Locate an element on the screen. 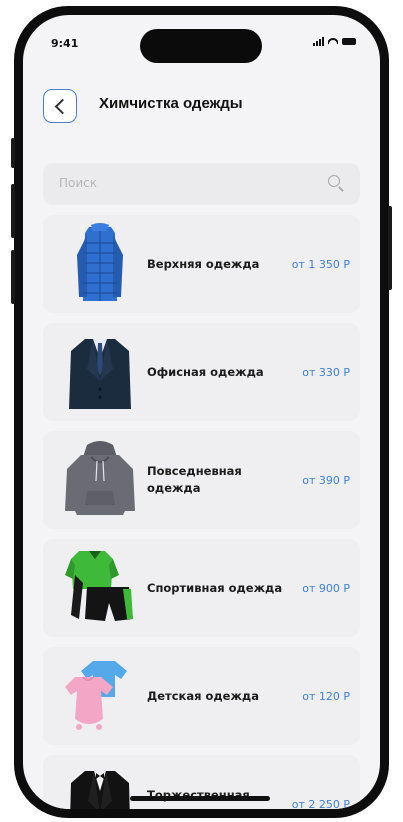 This screenshot has width=403, height=822. wifi-icon is located at coordinates (333, 41).